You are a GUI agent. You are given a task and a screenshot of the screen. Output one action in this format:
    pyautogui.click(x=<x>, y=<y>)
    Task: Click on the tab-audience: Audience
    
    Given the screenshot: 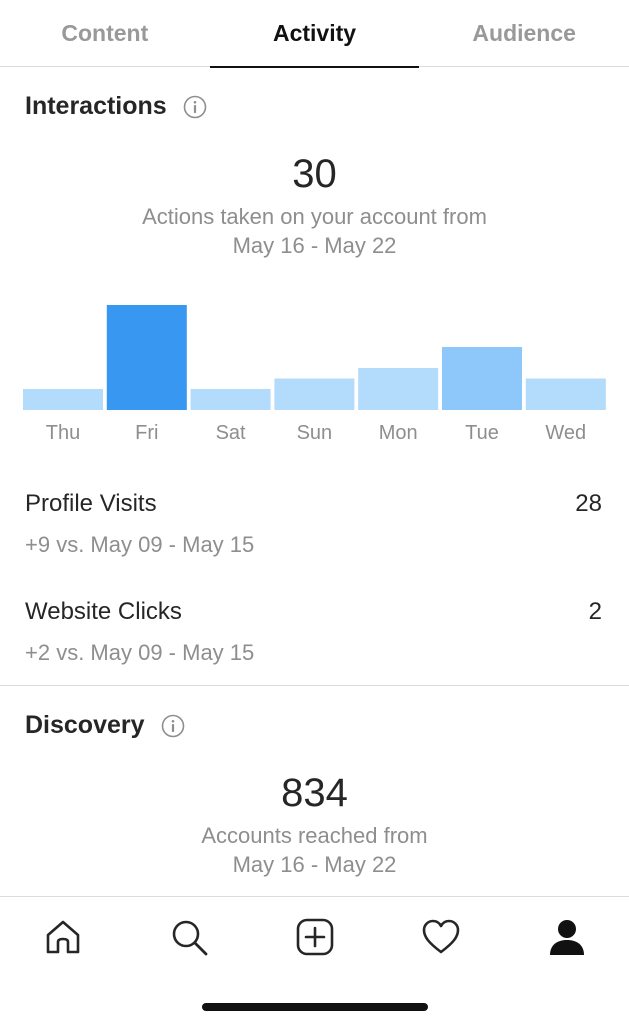 What is the action you would take?
    pyautogui.click(x=524, y=33)
    